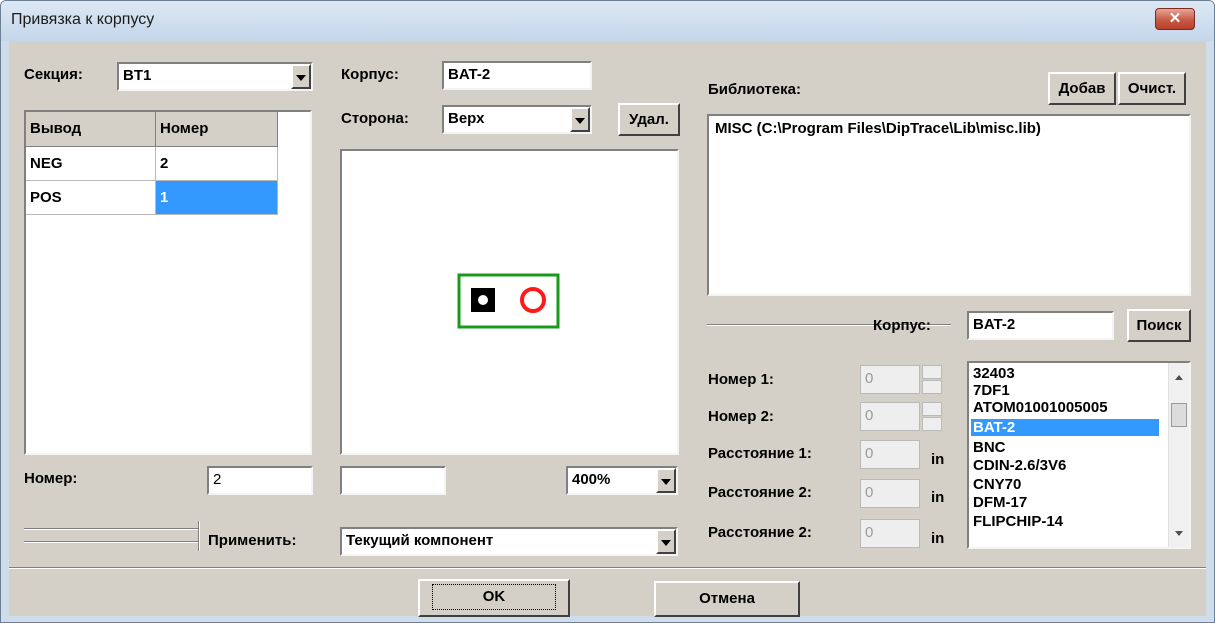  What do you see at coordinates (91, 163) in the screenshot?
I see `pin-name-cell: NEG` at bounding box center [91, 163].